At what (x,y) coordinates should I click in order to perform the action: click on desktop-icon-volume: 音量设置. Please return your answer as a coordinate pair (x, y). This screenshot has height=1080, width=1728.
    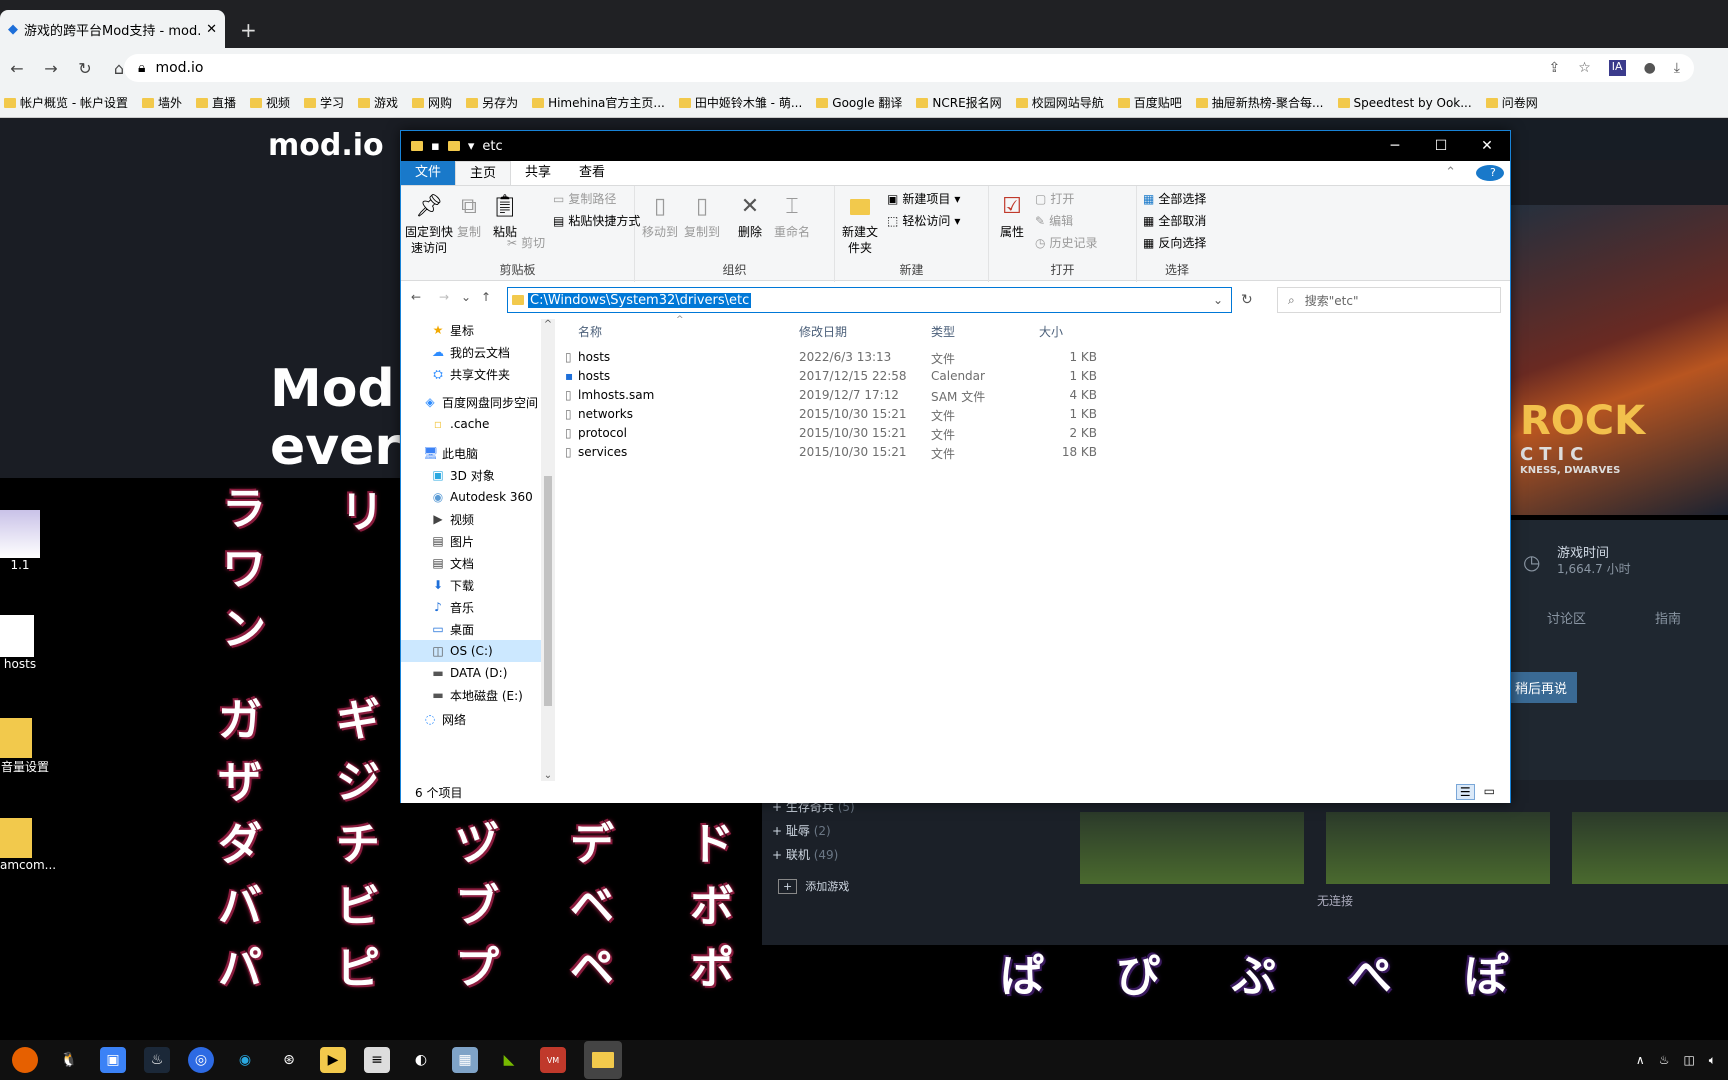
    Looking at the image, I should click on (25, 746).